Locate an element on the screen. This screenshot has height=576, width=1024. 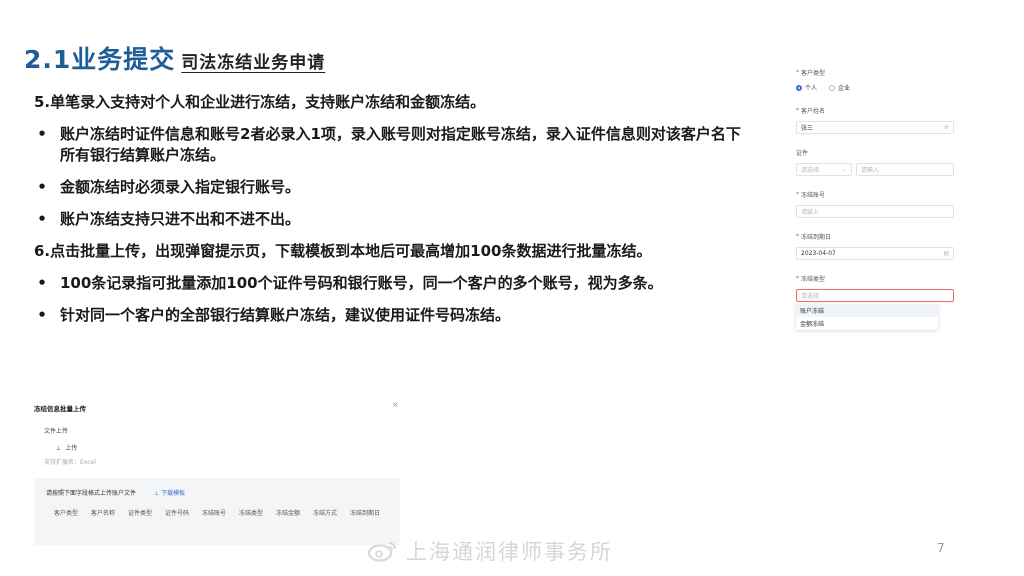
column-header: 冻结方式 is located at coordinates (325, 513).